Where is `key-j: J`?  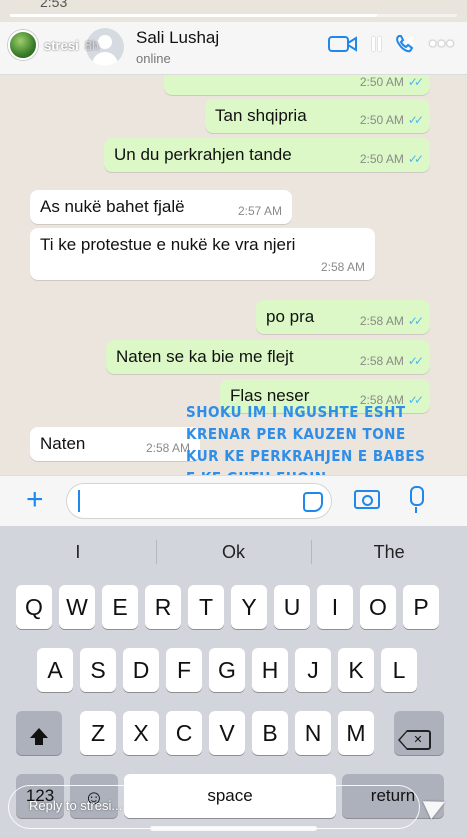
key-j: J is located at coordinates (313, 670).